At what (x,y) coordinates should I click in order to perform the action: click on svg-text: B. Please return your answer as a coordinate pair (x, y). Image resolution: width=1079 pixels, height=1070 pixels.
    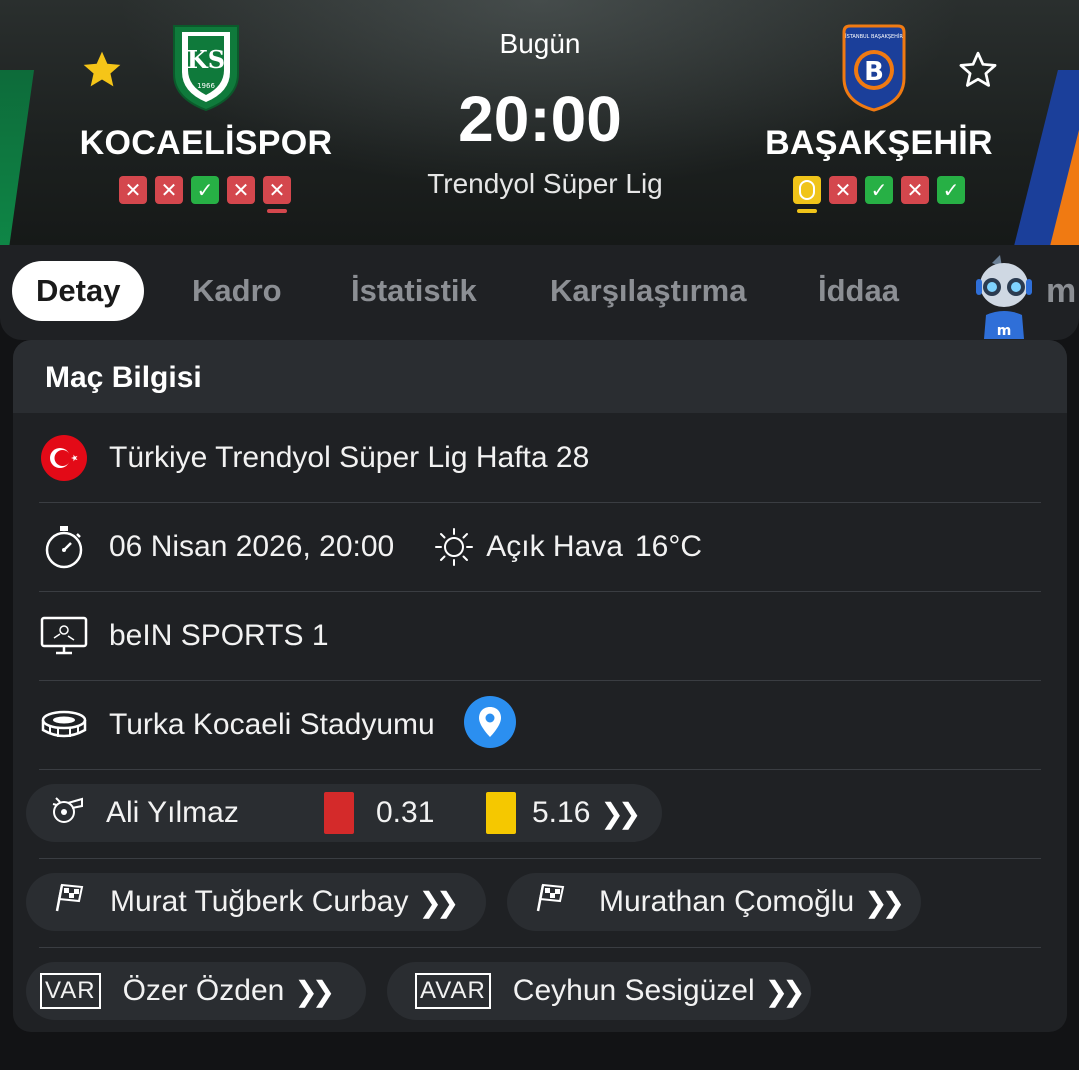
    Looking at the image, I should click on (874, 72).